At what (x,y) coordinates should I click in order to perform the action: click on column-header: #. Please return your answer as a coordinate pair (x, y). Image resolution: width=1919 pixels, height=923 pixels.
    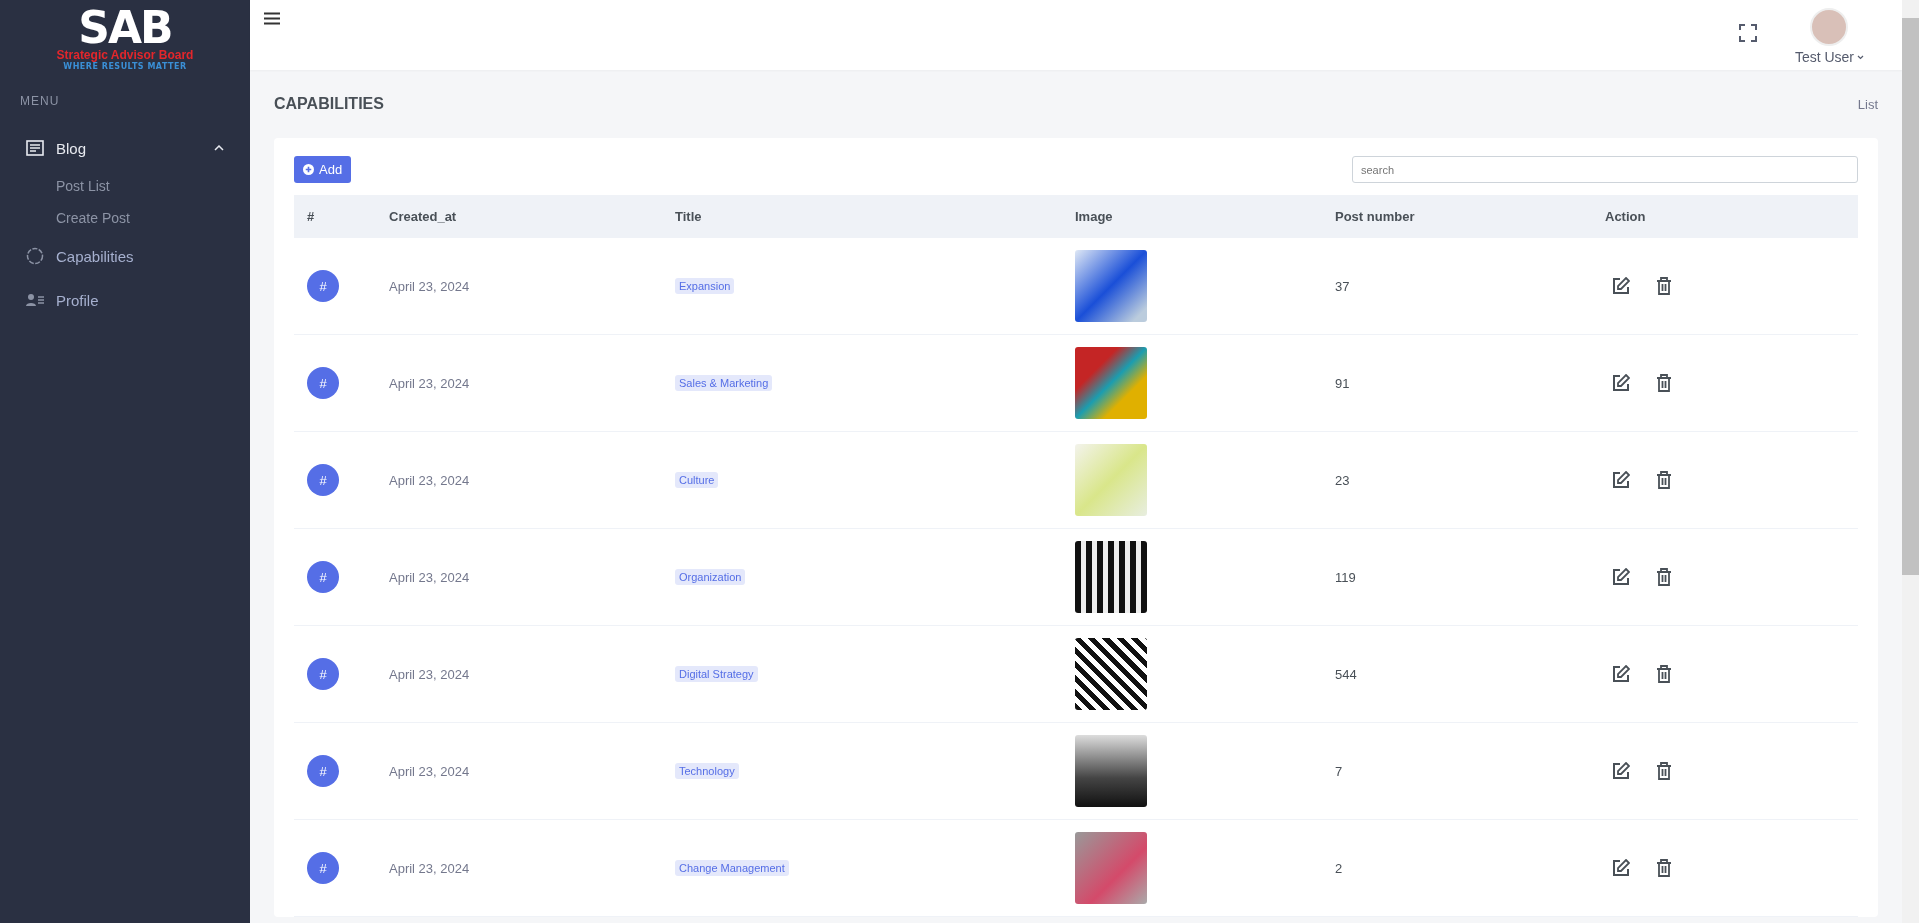
    Looking at the image, I should click on (311, 216).